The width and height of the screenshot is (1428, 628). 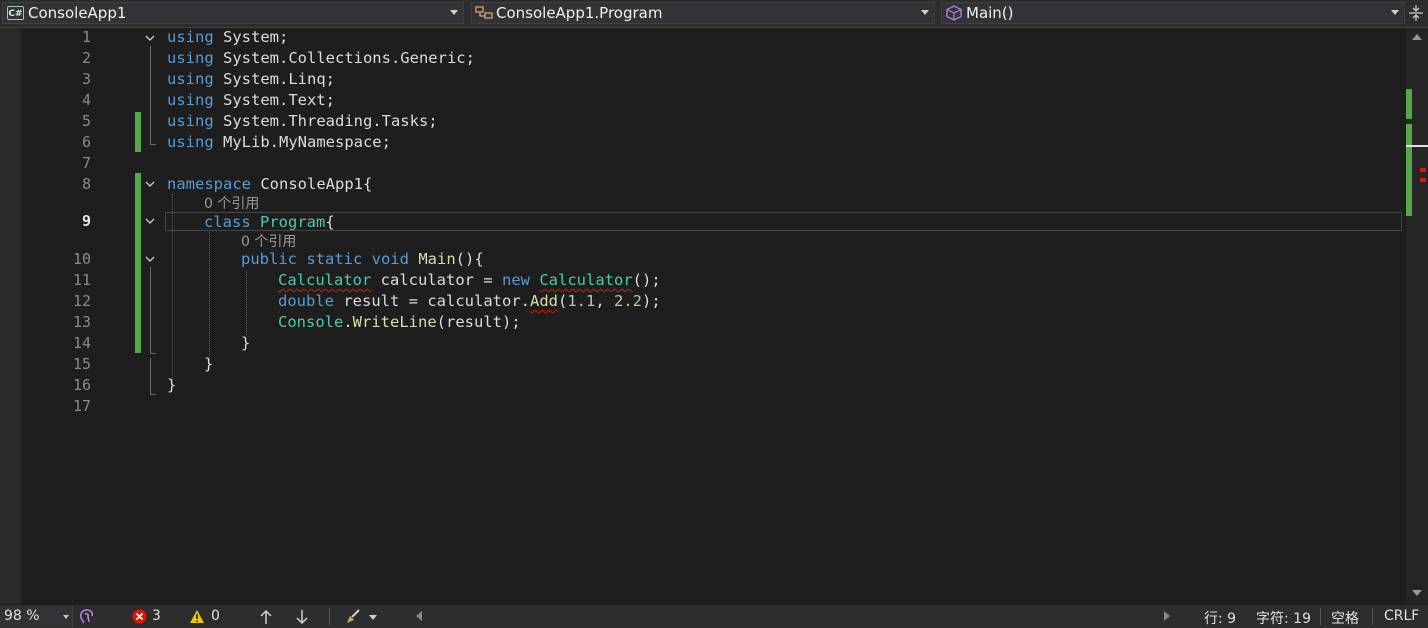 What do you see at coordinates (302, 617) in the screenshot?
I see `next-issue-arrow-icon` at bounding box center [302, 617].